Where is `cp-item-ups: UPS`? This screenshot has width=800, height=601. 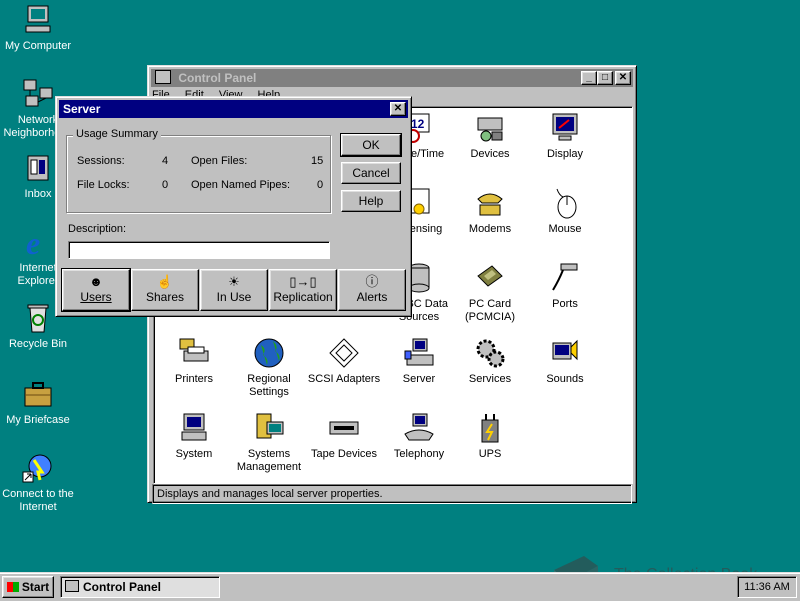 cp-item-ups: UPS is located at coordinates (490, 436).